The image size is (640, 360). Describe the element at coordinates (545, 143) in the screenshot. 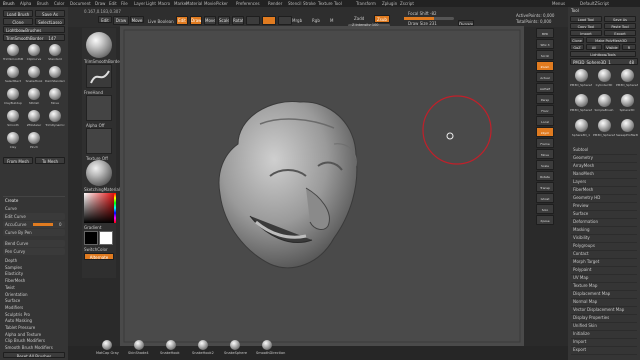

I see `dock-frame-button: Frame` at that location.